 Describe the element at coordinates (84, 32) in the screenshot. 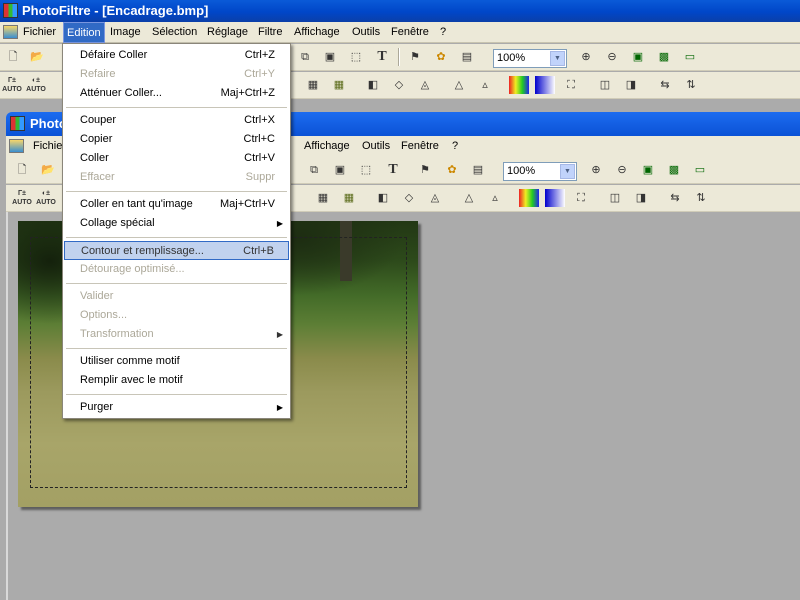

I see `menu-edition: Edition` at that location.